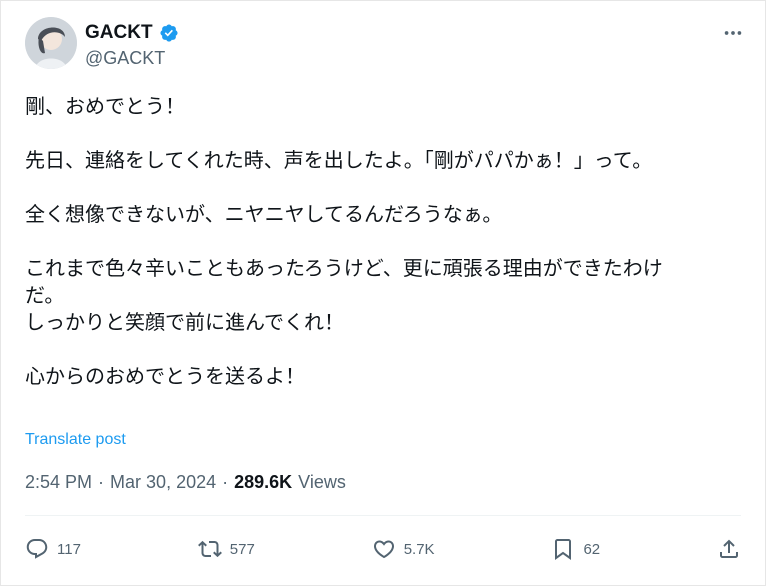  Describe the element at coordinates (53, 549) in the screenshot. I see `reply-button: 117` at that location.